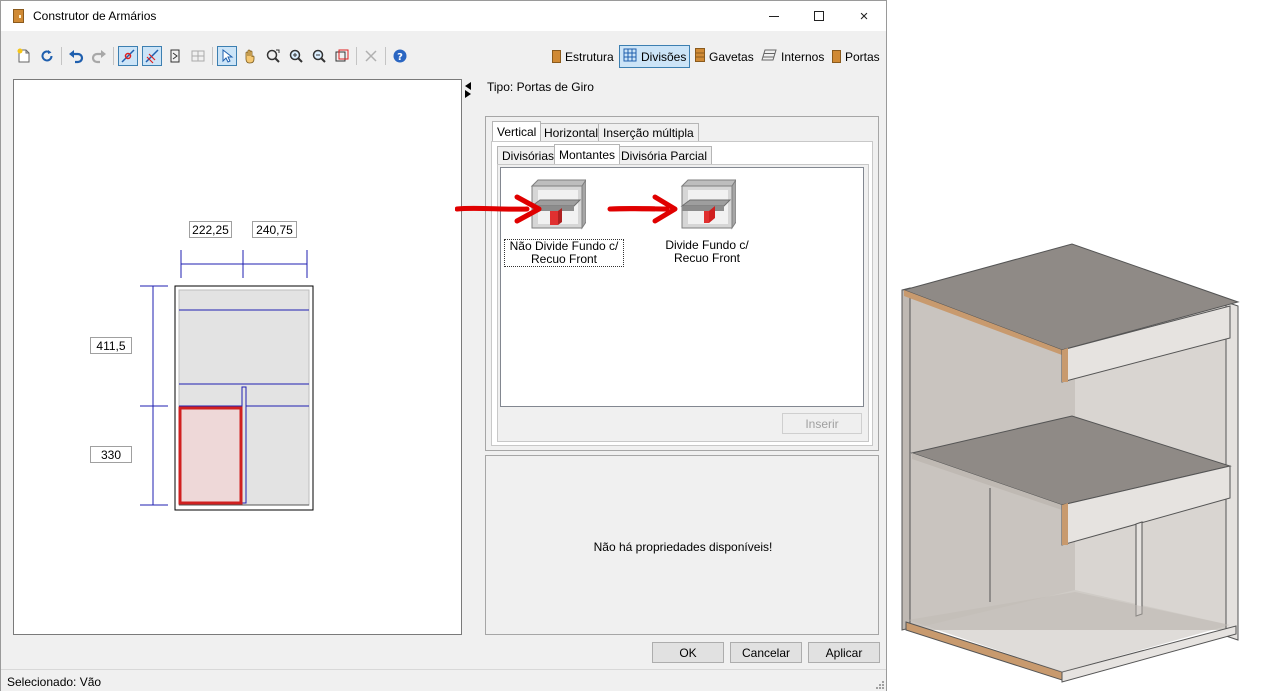 Image resolution: width=1262 pixels, height=693 pixels. What do you see at coordinates (443, 16) in the screenshot?
I see `title-bar: Construtor de Armários ×` at bounding box center [443, 16].